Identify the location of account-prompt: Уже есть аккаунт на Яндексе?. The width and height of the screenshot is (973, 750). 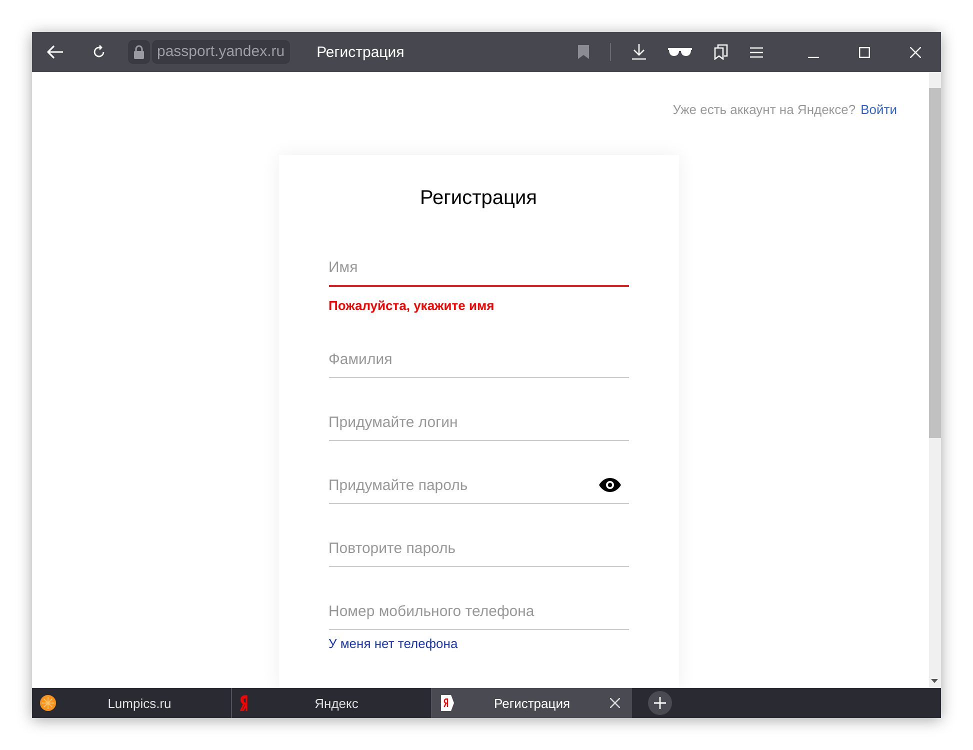
(764, 110).